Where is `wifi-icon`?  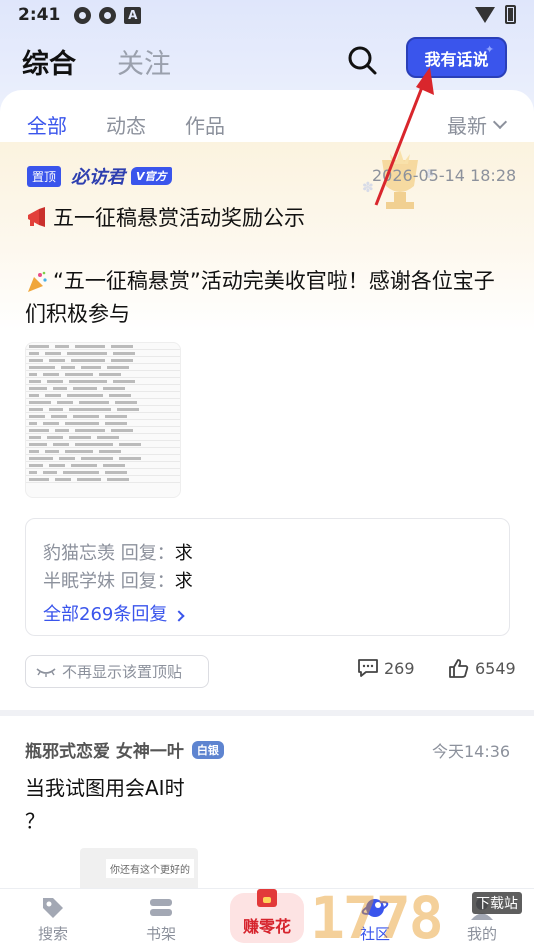
wifi-icon is located at coordinates (485, 14).